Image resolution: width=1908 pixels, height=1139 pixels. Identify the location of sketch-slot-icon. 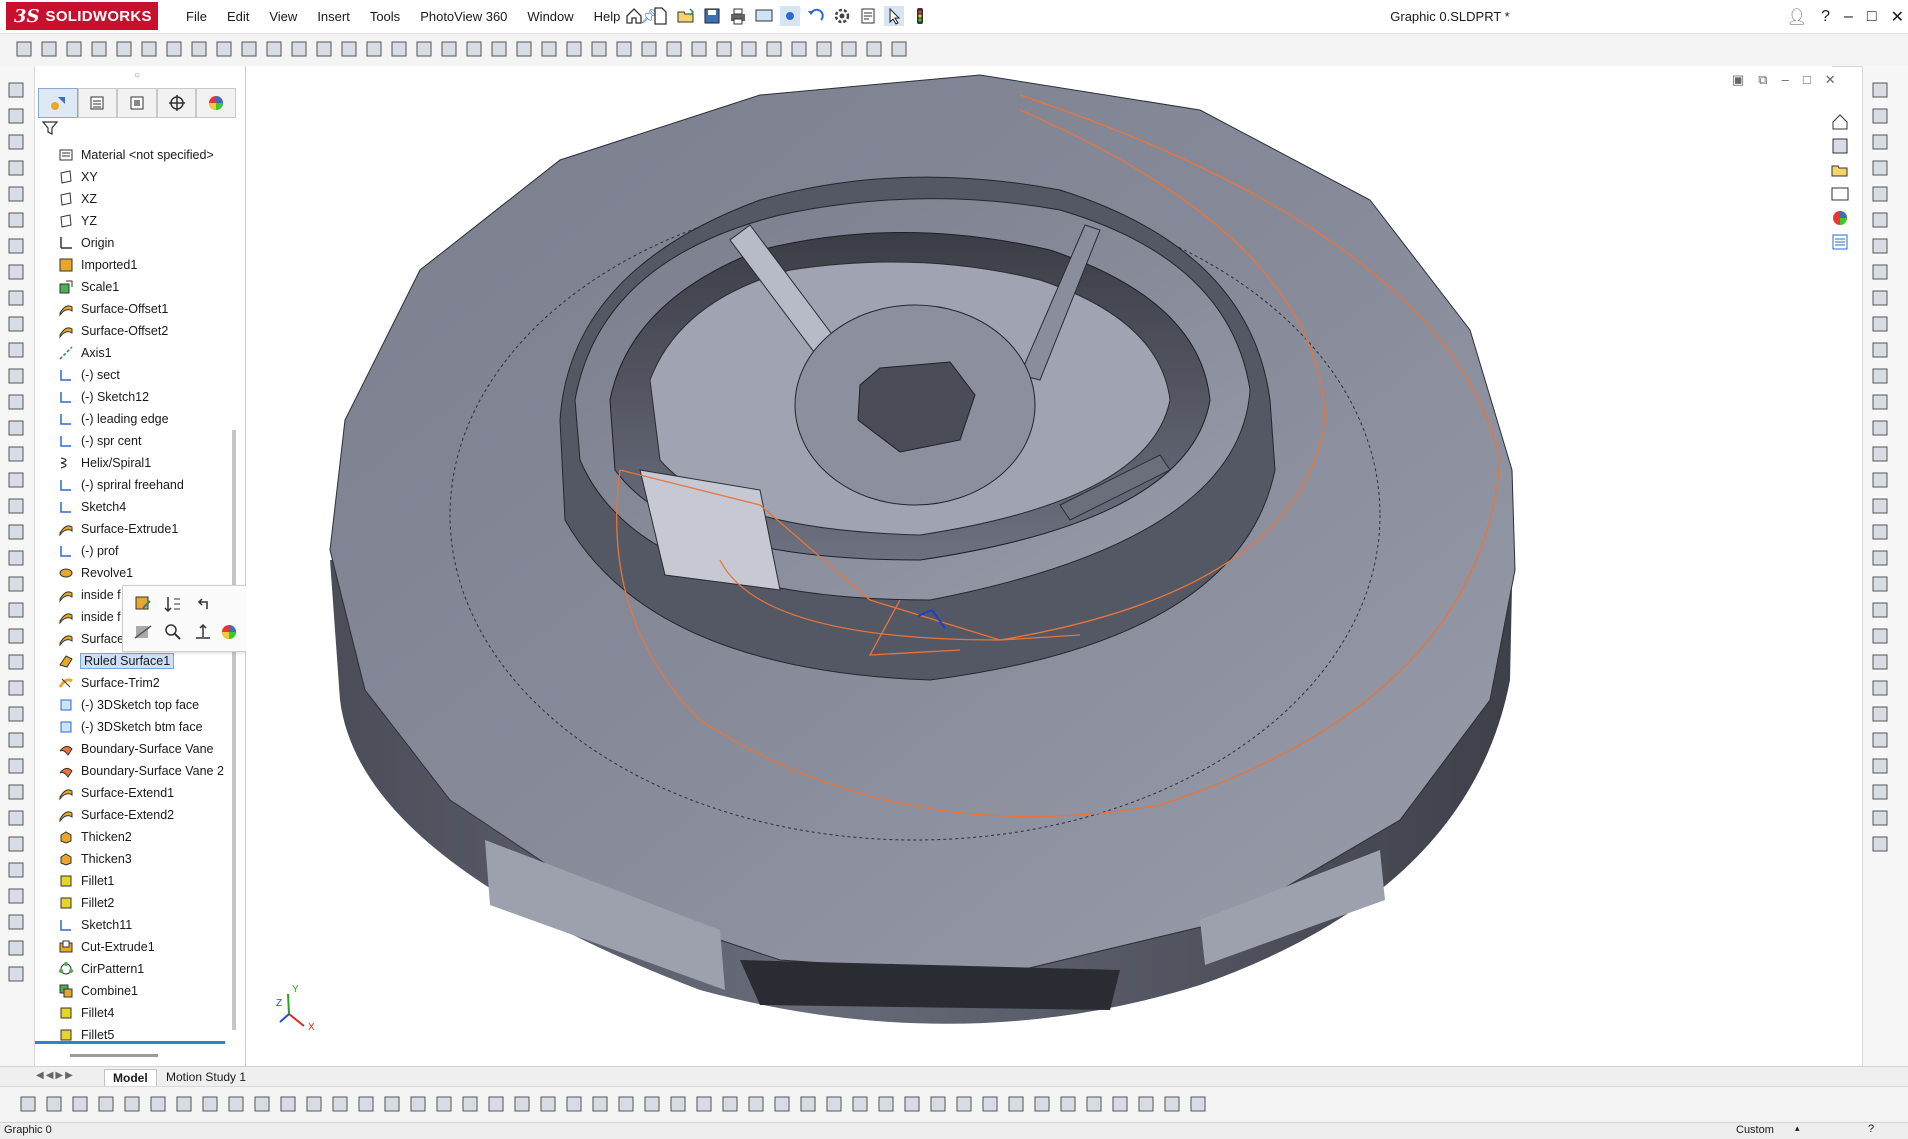
(1880, 376).